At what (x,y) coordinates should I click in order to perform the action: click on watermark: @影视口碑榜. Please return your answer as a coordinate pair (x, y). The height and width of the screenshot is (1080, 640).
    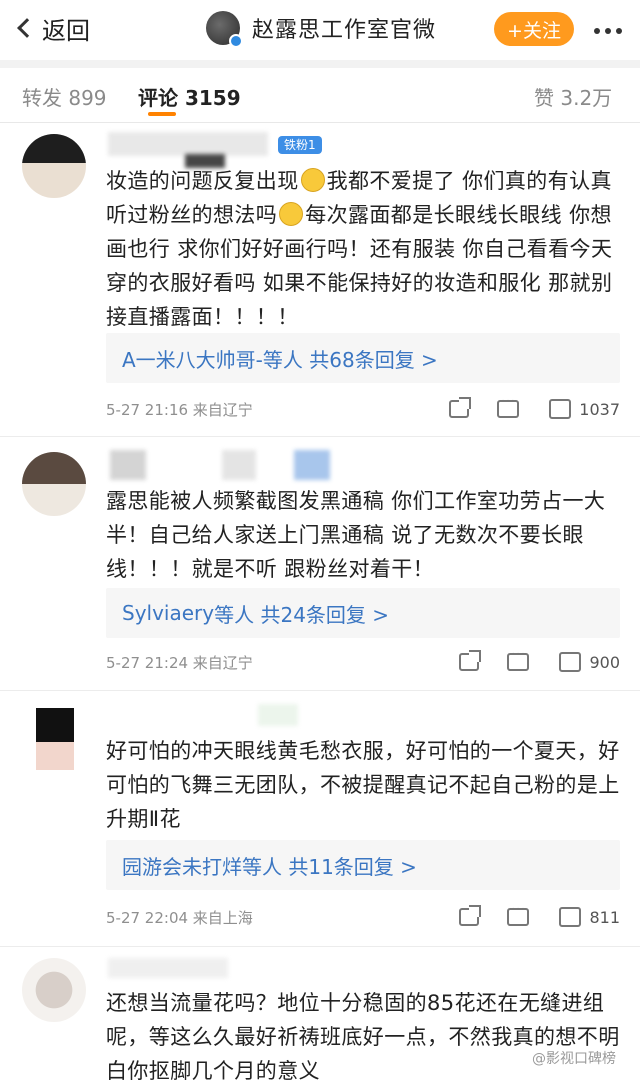
    Looking at the image, I should click on (574, 1059).